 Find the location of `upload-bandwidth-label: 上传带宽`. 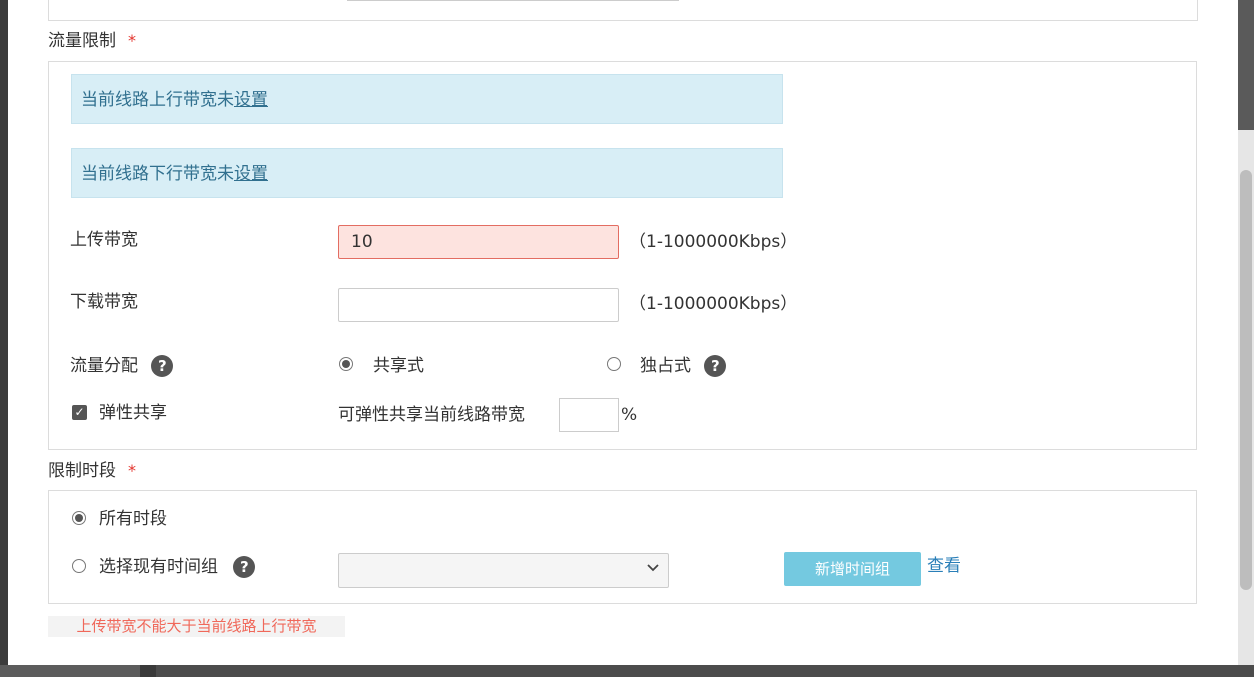

upload-bandwidth-label: 上传带宽 is located at coordinates (104, 240).